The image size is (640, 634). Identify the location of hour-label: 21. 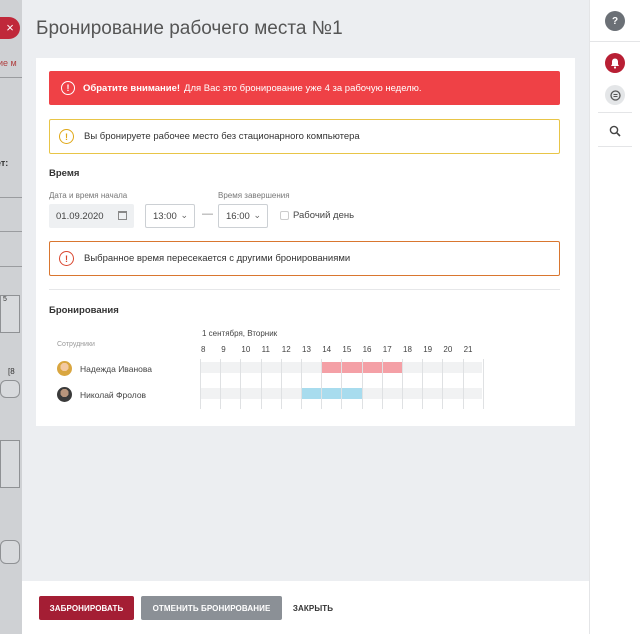
(468, 349).